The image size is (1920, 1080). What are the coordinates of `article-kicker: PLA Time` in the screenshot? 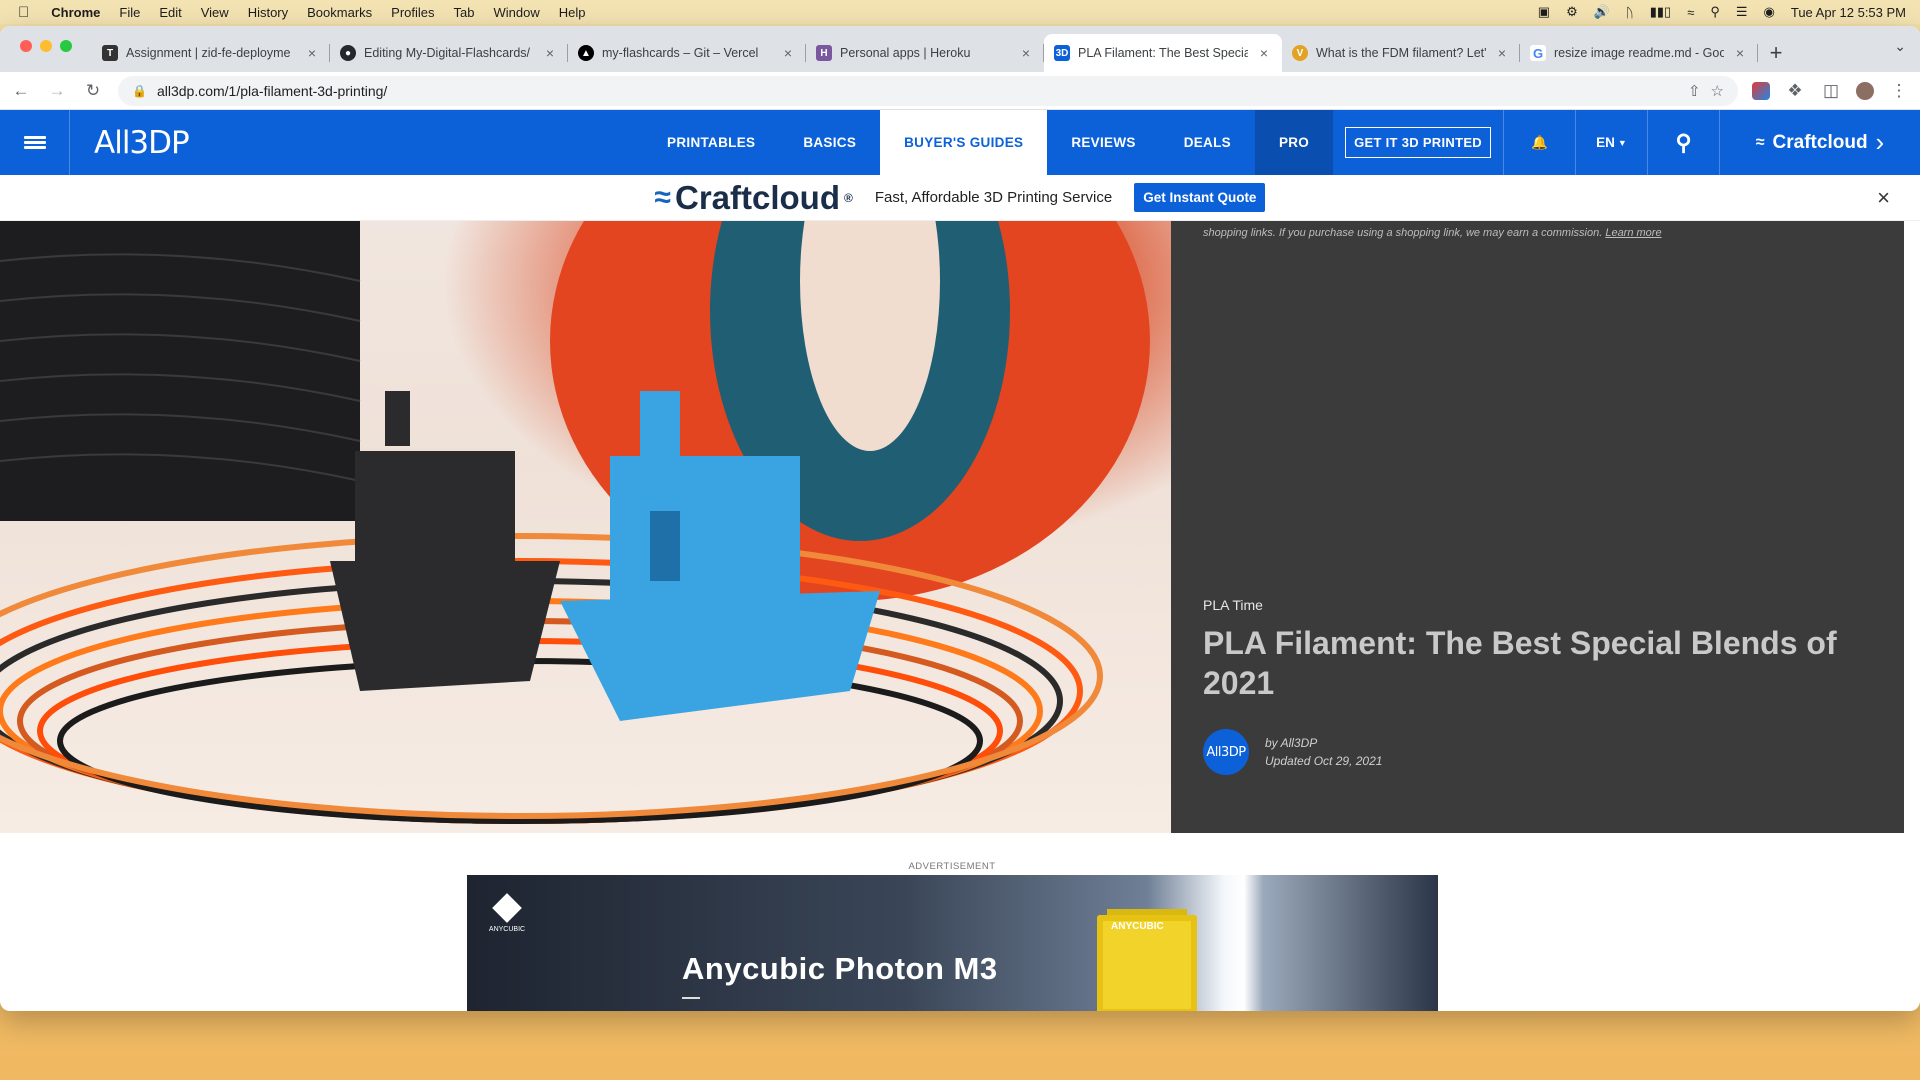 It's located at (1233, 605).